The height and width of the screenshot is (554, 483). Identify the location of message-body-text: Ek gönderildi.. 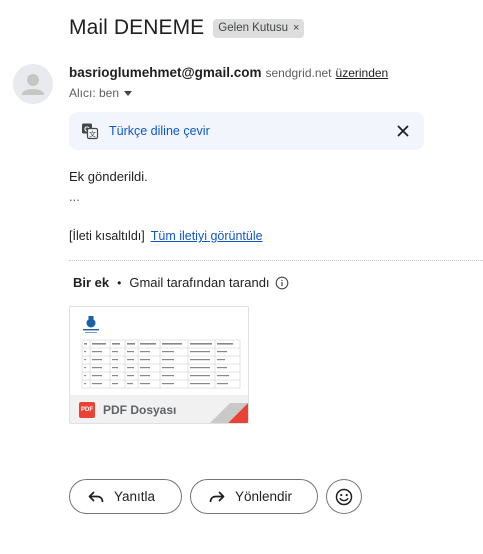
(108, 176).